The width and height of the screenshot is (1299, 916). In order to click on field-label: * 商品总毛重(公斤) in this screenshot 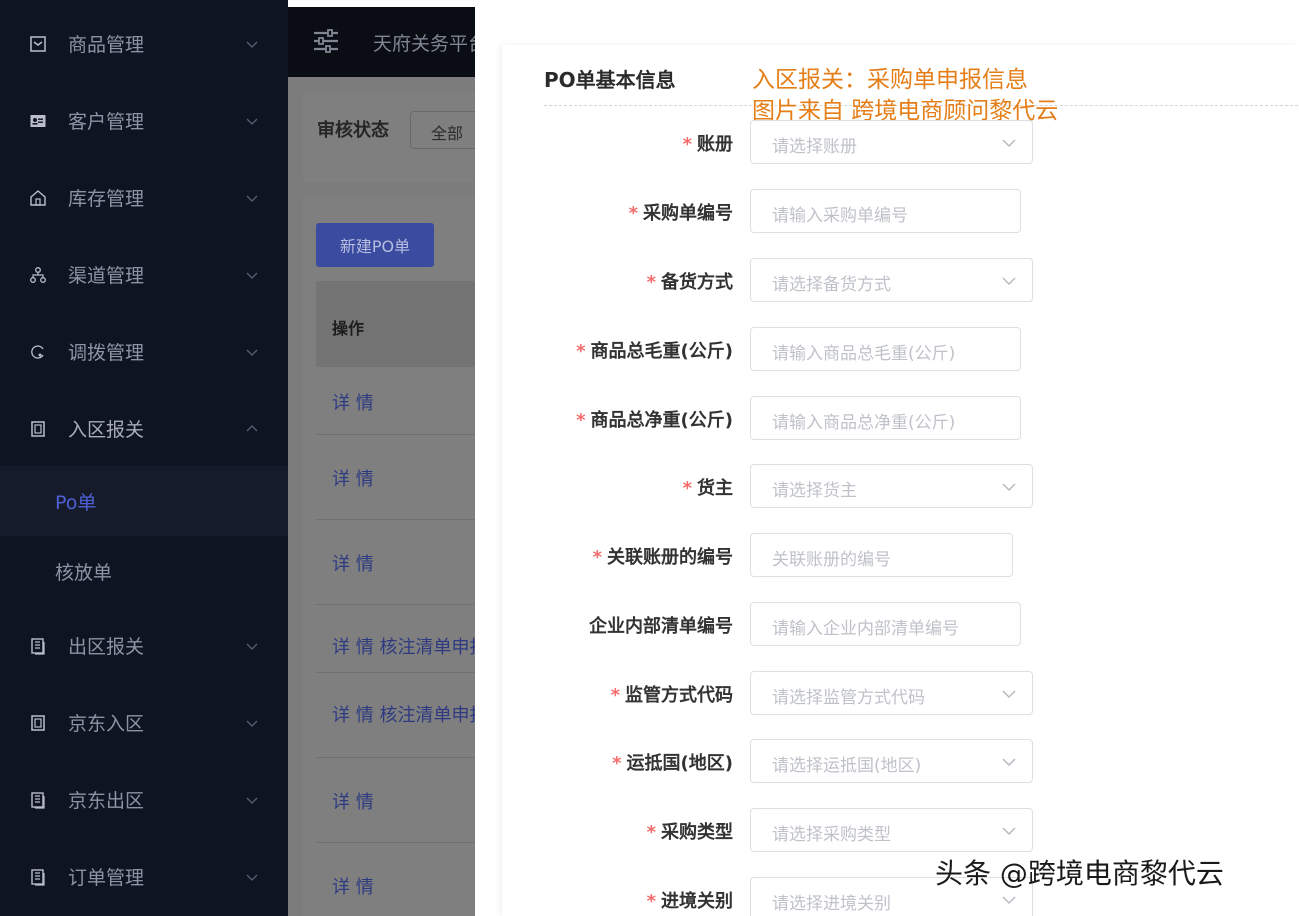, I will do `click(654, 351)`.